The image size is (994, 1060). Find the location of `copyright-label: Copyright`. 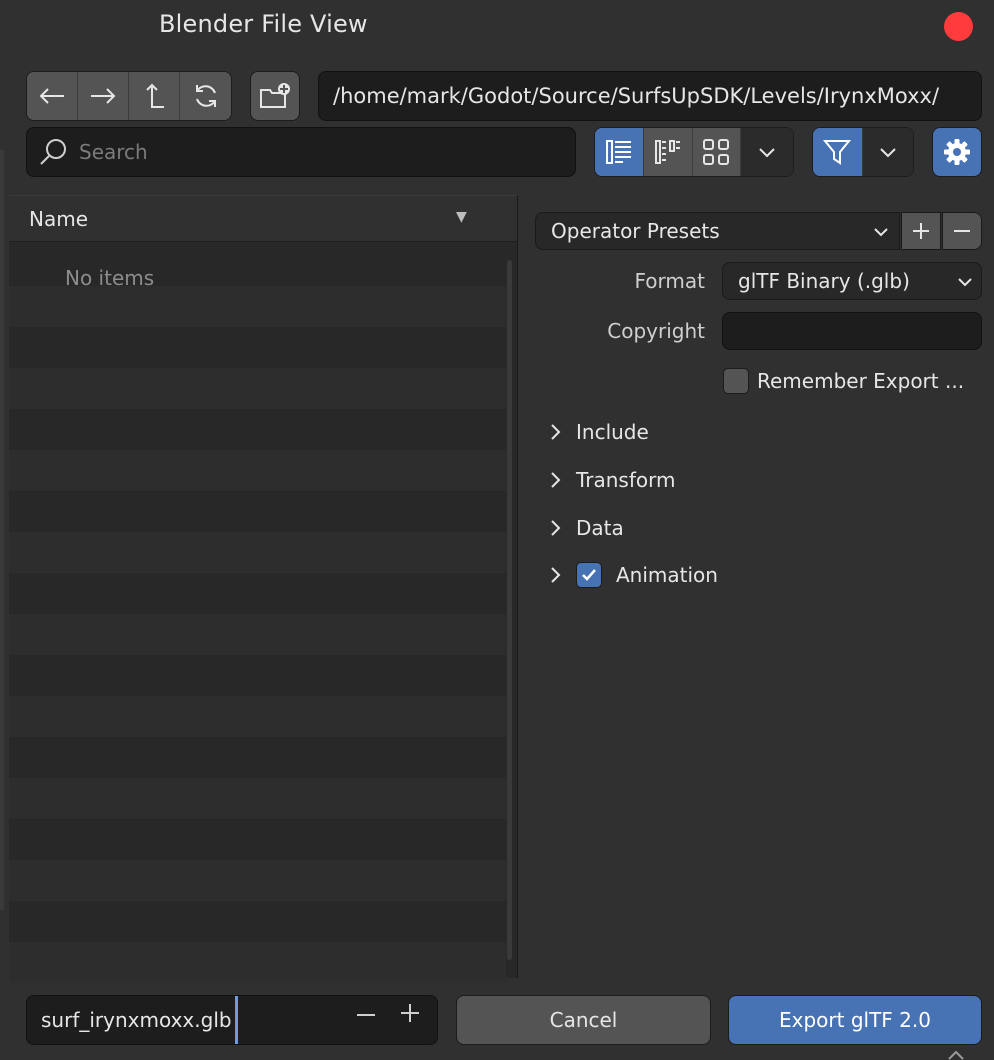

copyright-label: Copyright is located at coordinates (656, 331).